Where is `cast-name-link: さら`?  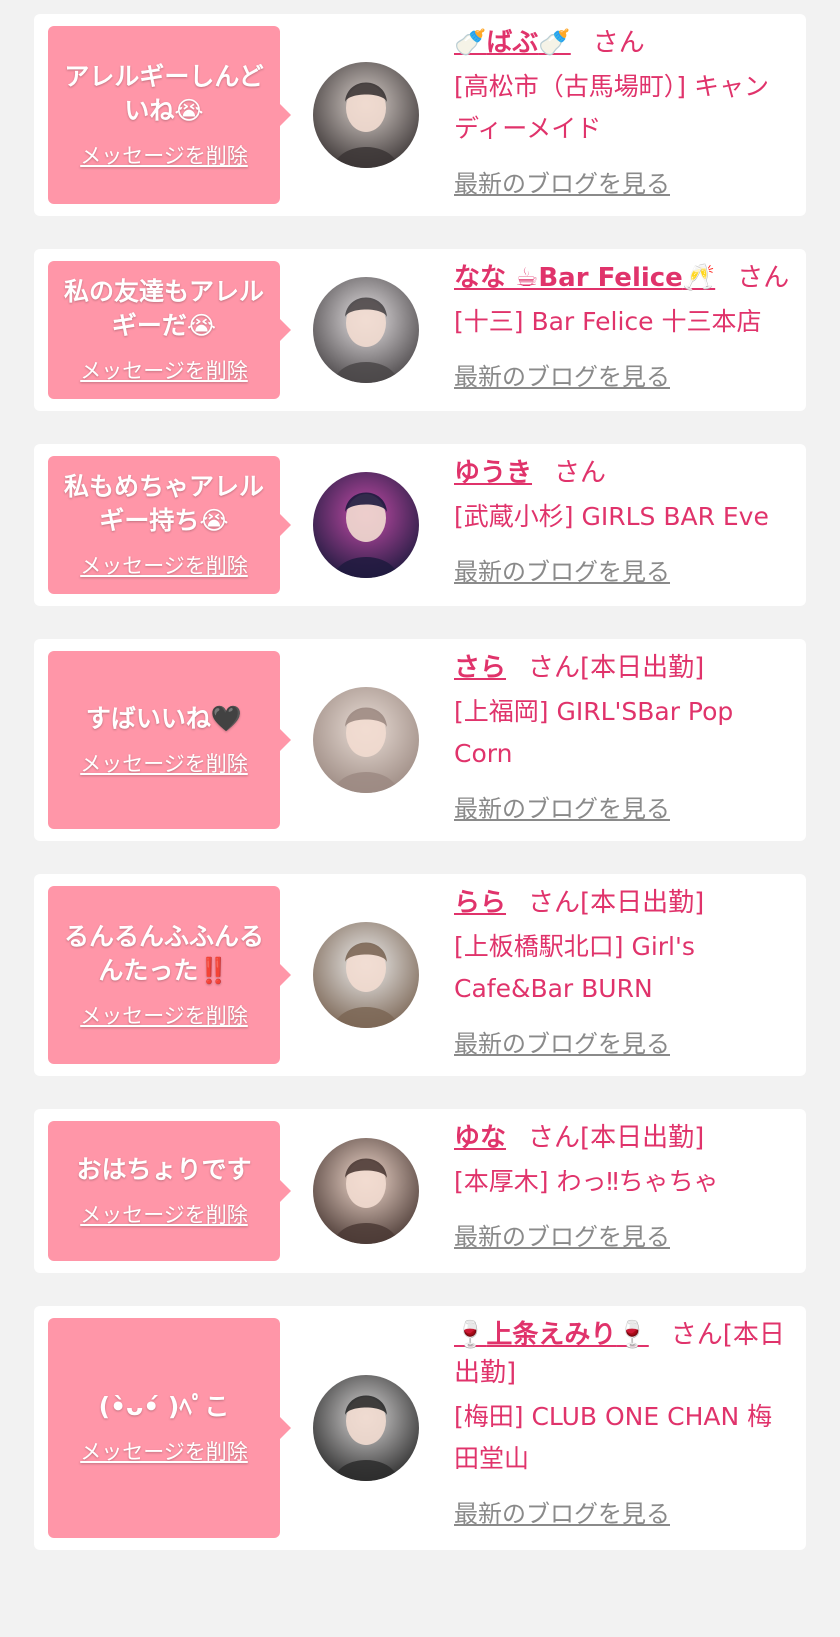
cast-name-link: さら is located at coordinates (480, 668).